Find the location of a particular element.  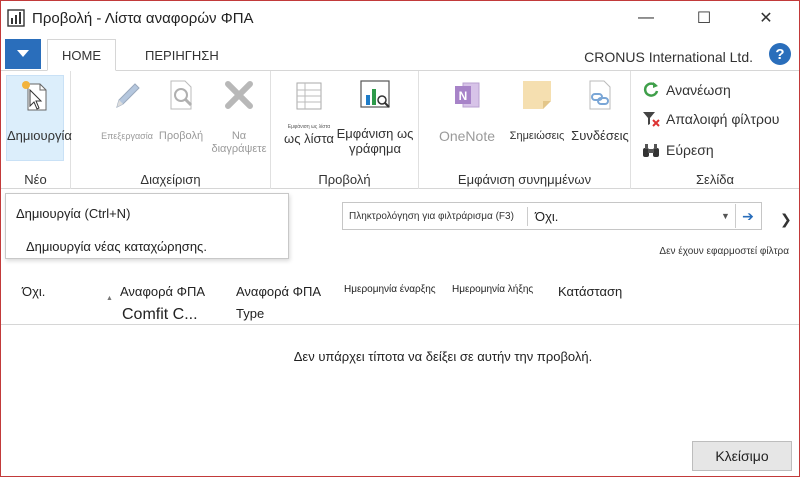

sticky-note-icon is located at coordinates (537, 95).